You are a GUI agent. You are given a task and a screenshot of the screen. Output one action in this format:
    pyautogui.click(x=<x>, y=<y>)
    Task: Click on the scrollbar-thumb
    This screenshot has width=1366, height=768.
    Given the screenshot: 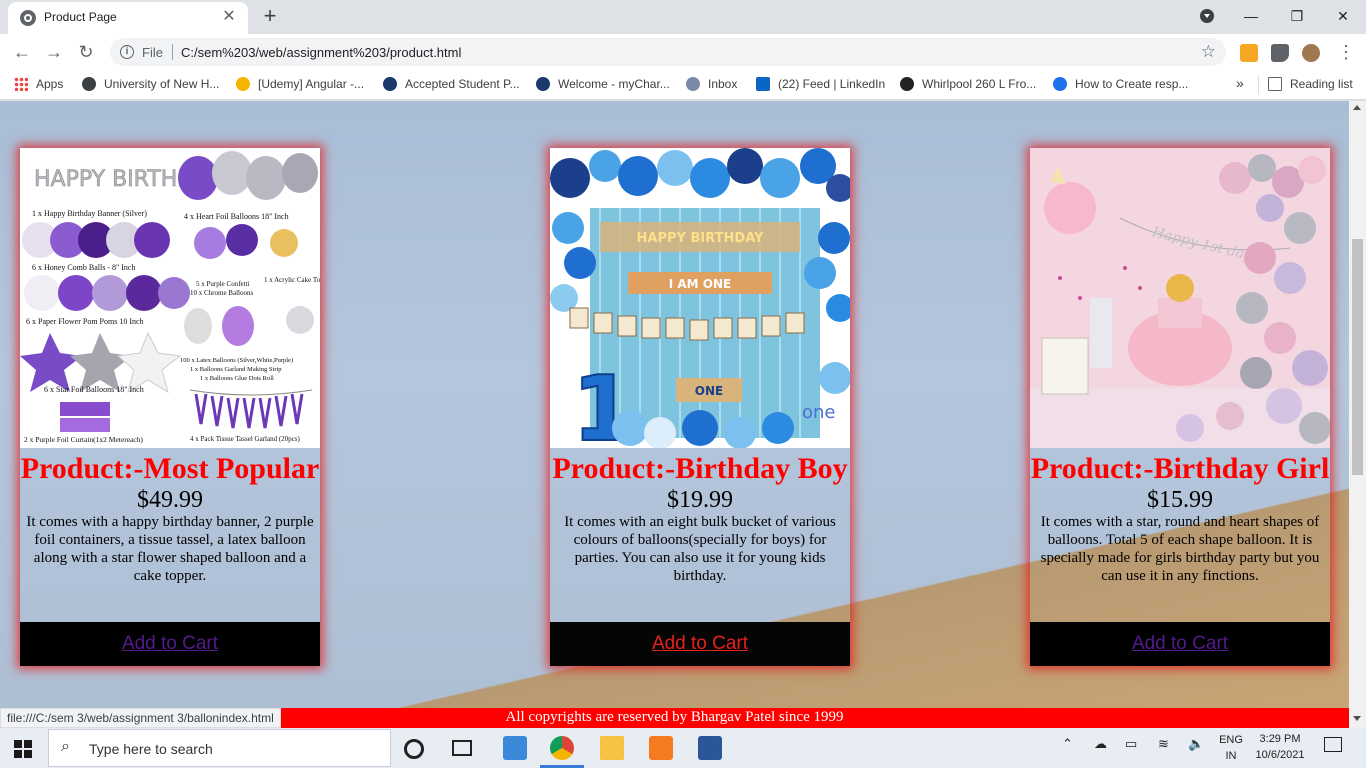 What is the action you would take?
    pyautogui.click(x=1357, y=357)
    